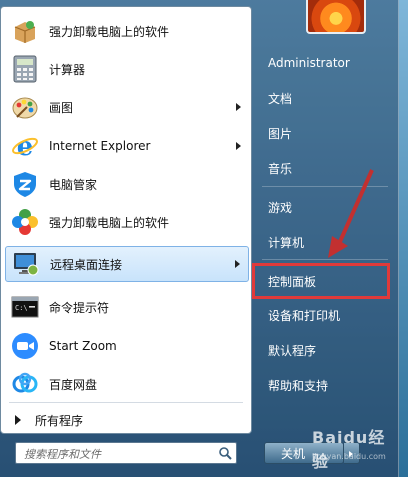 Image resolution: width=408 pixels, height=477 pixels. I want to click on remote-desktop-icon, so click(26, 264).